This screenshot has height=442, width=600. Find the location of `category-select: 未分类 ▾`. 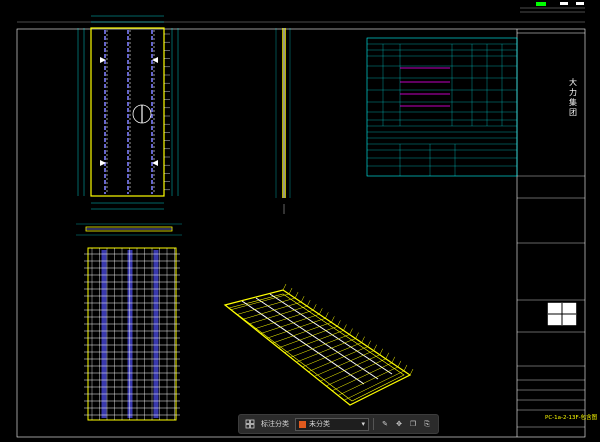

category-select: 未分类 ▾ is located at coordinates (332, 424).